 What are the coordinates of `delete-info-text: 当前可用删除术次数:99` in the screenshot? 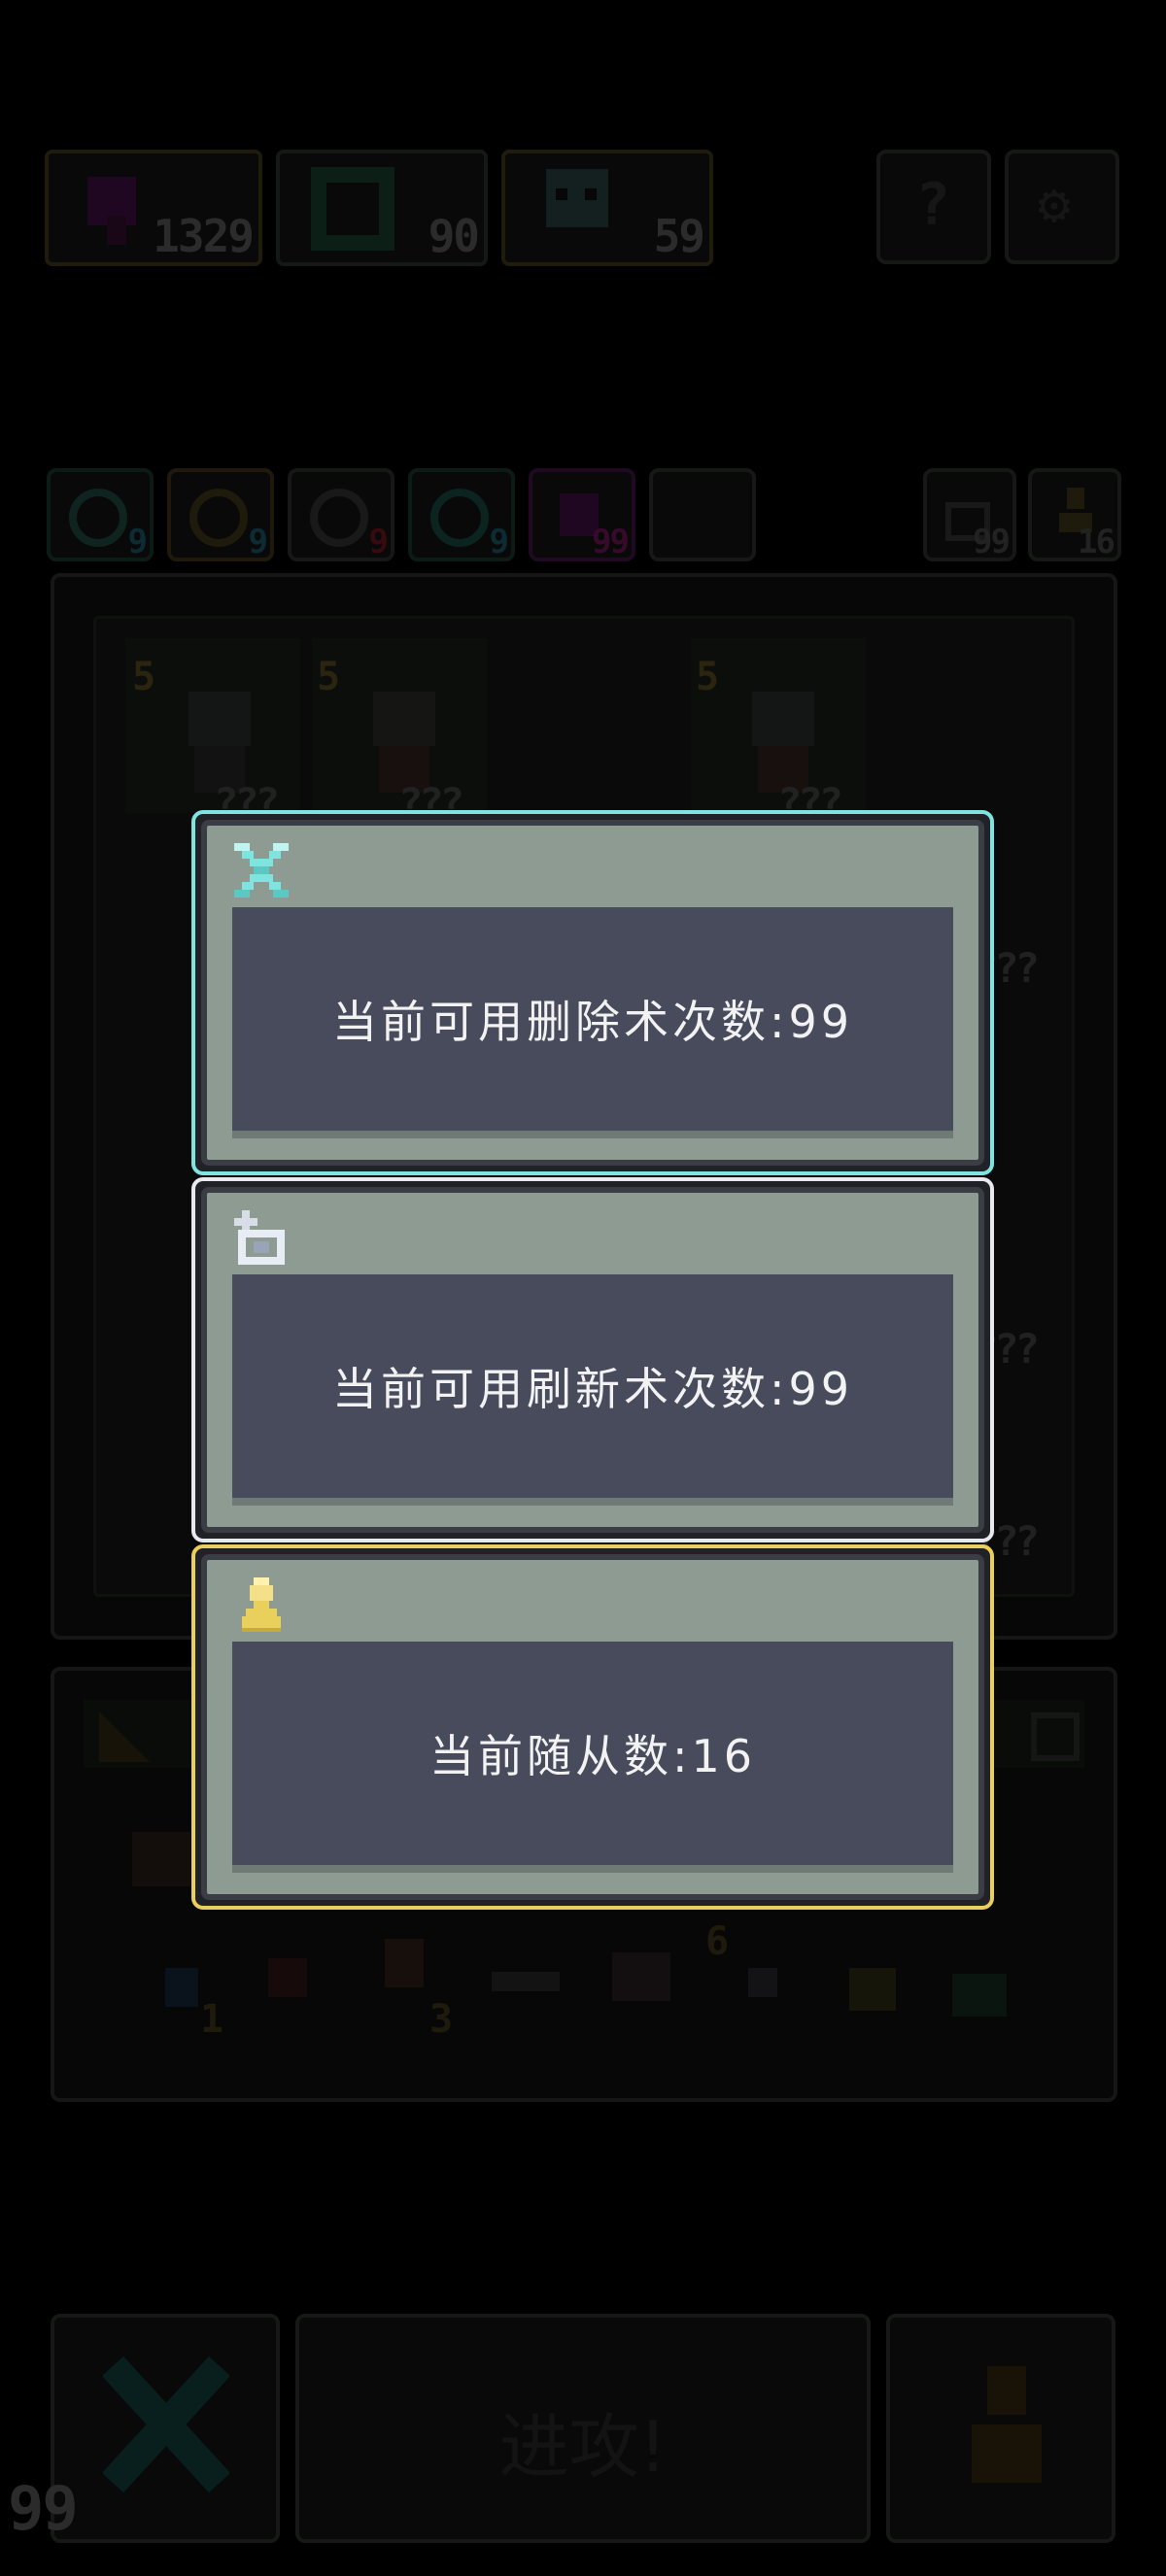 It's located at (592, 1022).